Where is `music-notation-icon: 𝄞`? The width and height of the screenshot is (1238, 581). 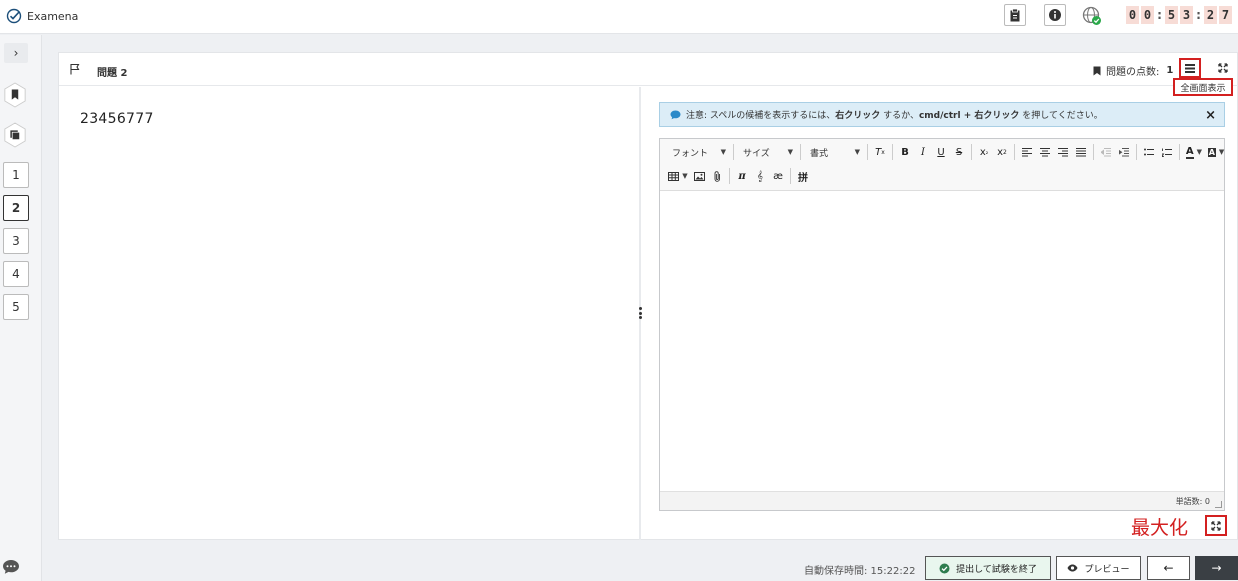
music-notation-icon: 𝄞 is located at coordinates (760, 176).